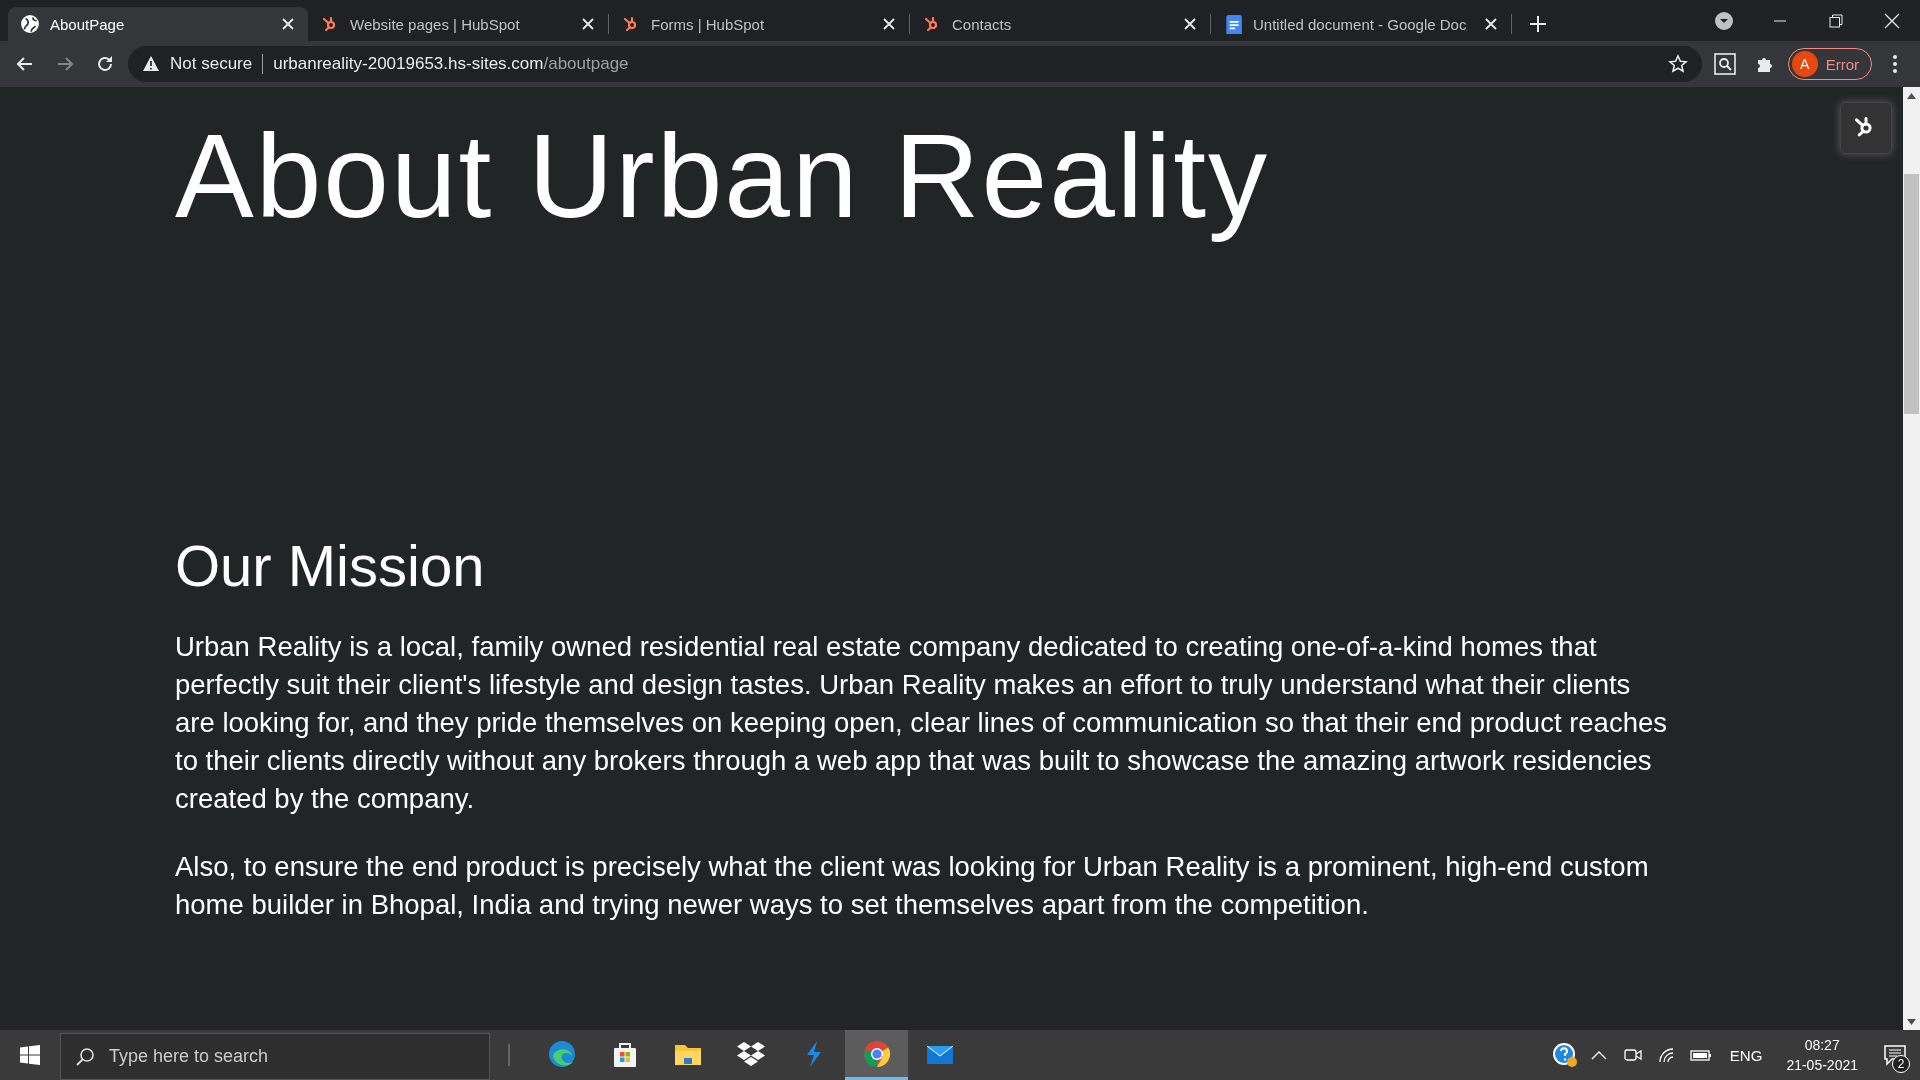  I want to click on windows-logo-icon, so click(30, 1055).